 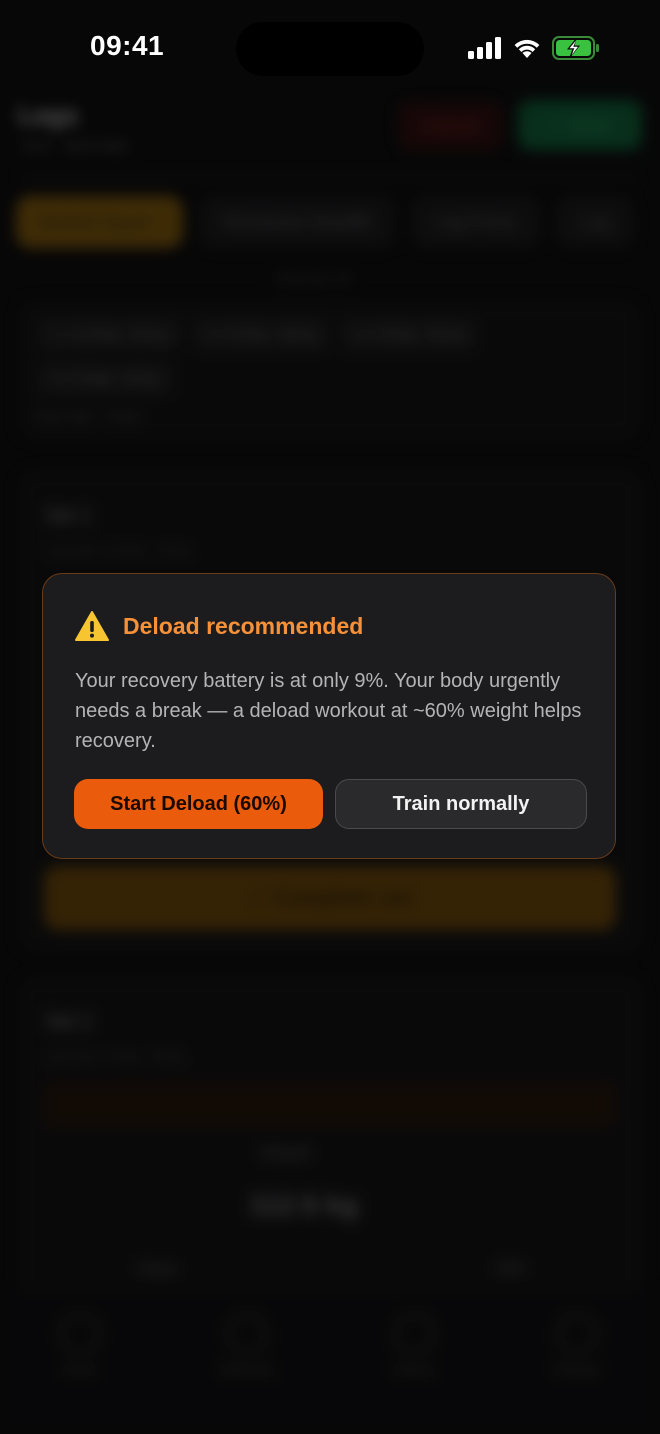 What do you see at coordinates (461, 804) in the screenshot?
I see `train-normally-button: Train normally` at bounding box center [461, 804].